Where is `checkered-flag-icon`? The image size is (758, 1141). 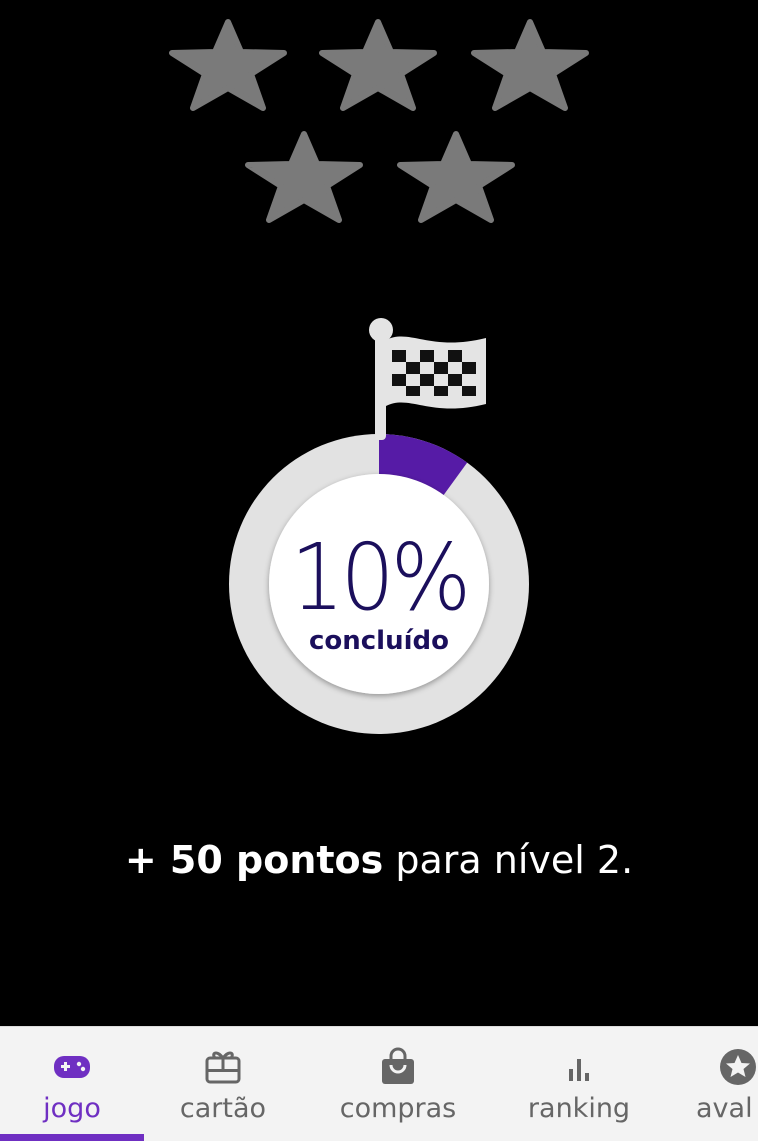 checkered-flag-icon is located at coordinates (427, 379).